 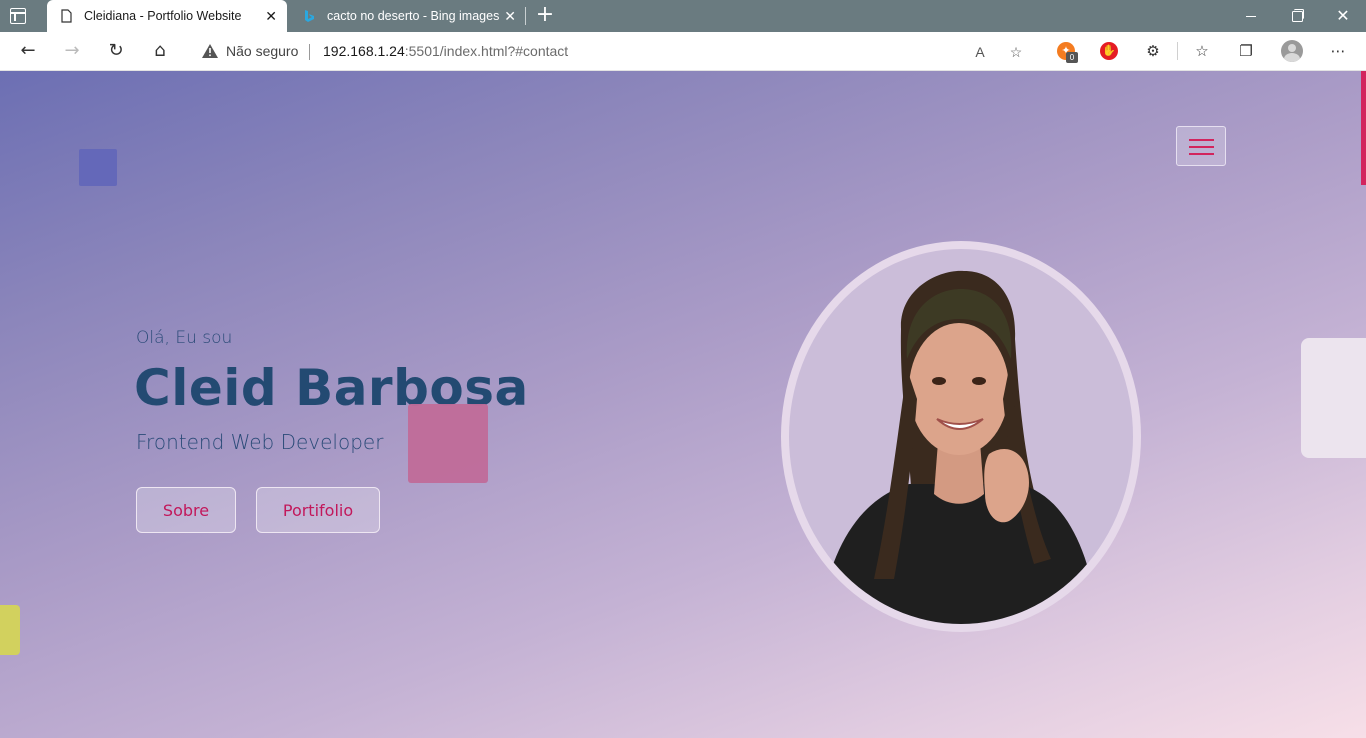 I want to click on tab-divider, so click(x=525, y=16).